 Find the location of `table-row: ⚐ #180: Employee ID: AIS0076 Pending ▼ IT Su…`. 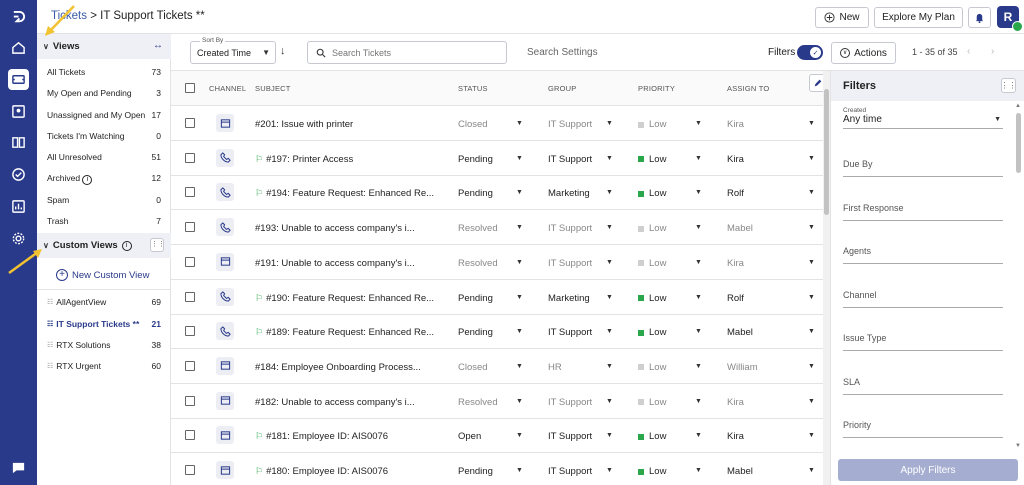

table-row: ⚐ #180: Employee ID: AIS0076 Pending ▼ IT Su… is located at coordinates (497, 469).